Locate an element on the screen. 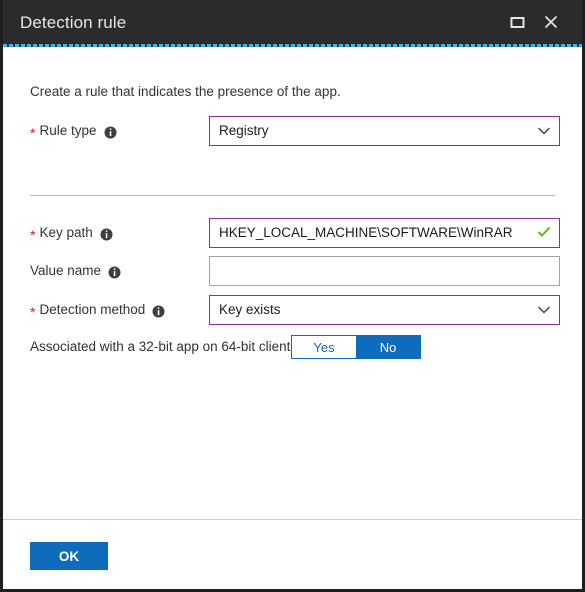 The width and height of the screenshot is (585, 592). rule-type-label: * Rule type is located at coordinates (73, 132).